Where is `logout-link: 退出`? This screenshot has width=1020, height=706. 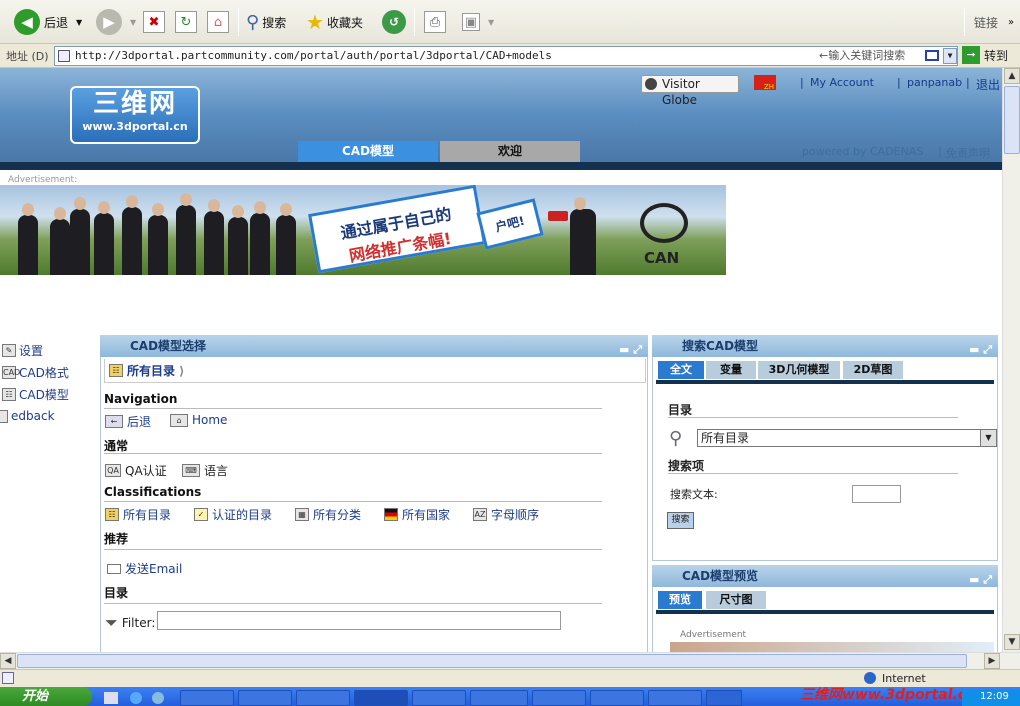 logout-link: 退出 is located at coordinates (988, 84).